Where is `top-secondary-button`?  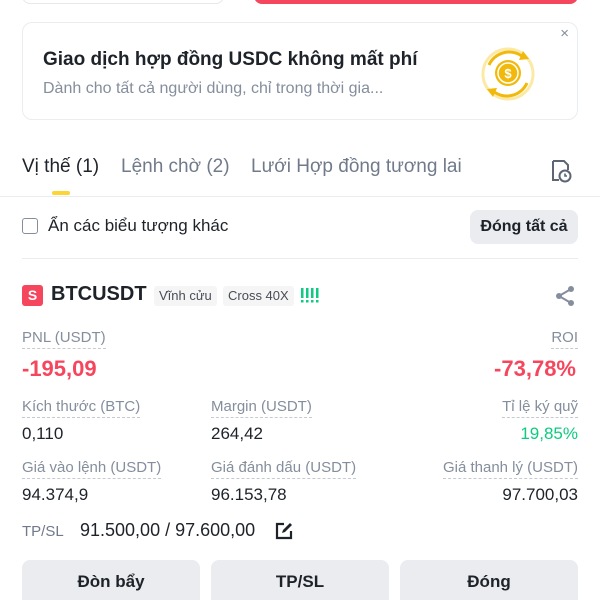
top-secondary-button is located at coordinates (123, 2).